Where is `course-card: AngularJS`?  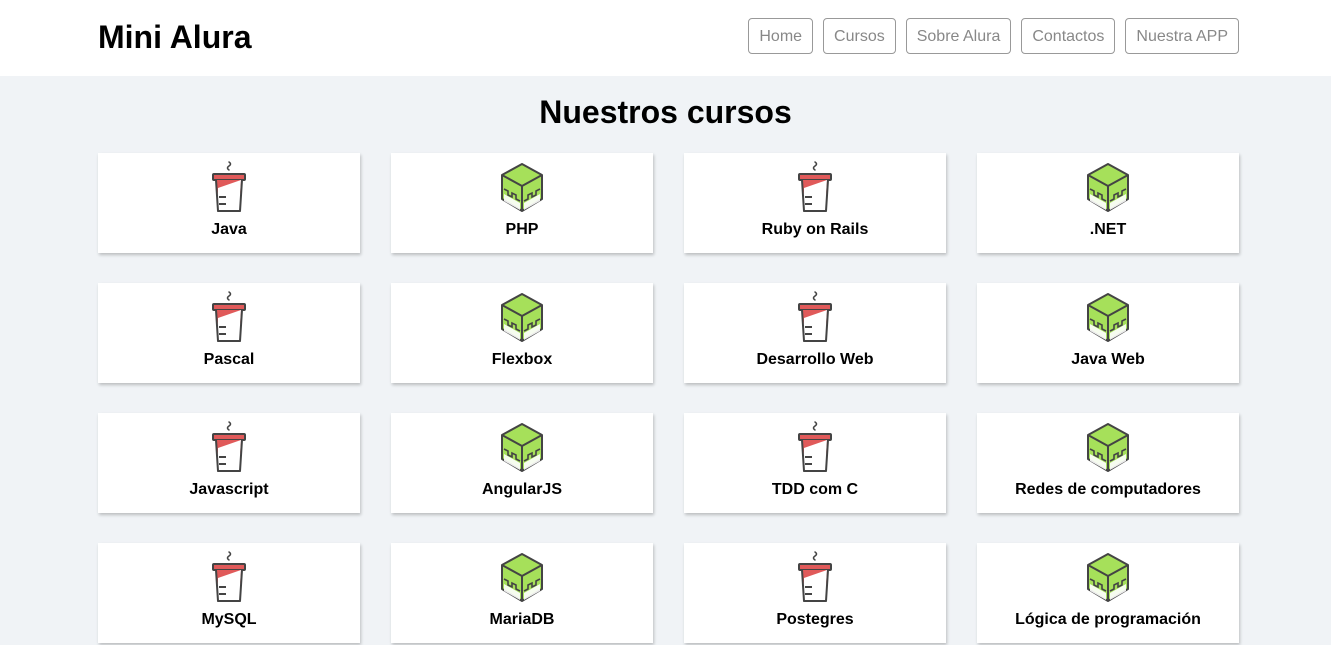 course-card: AngularJS is located at coordinates (522, 463).